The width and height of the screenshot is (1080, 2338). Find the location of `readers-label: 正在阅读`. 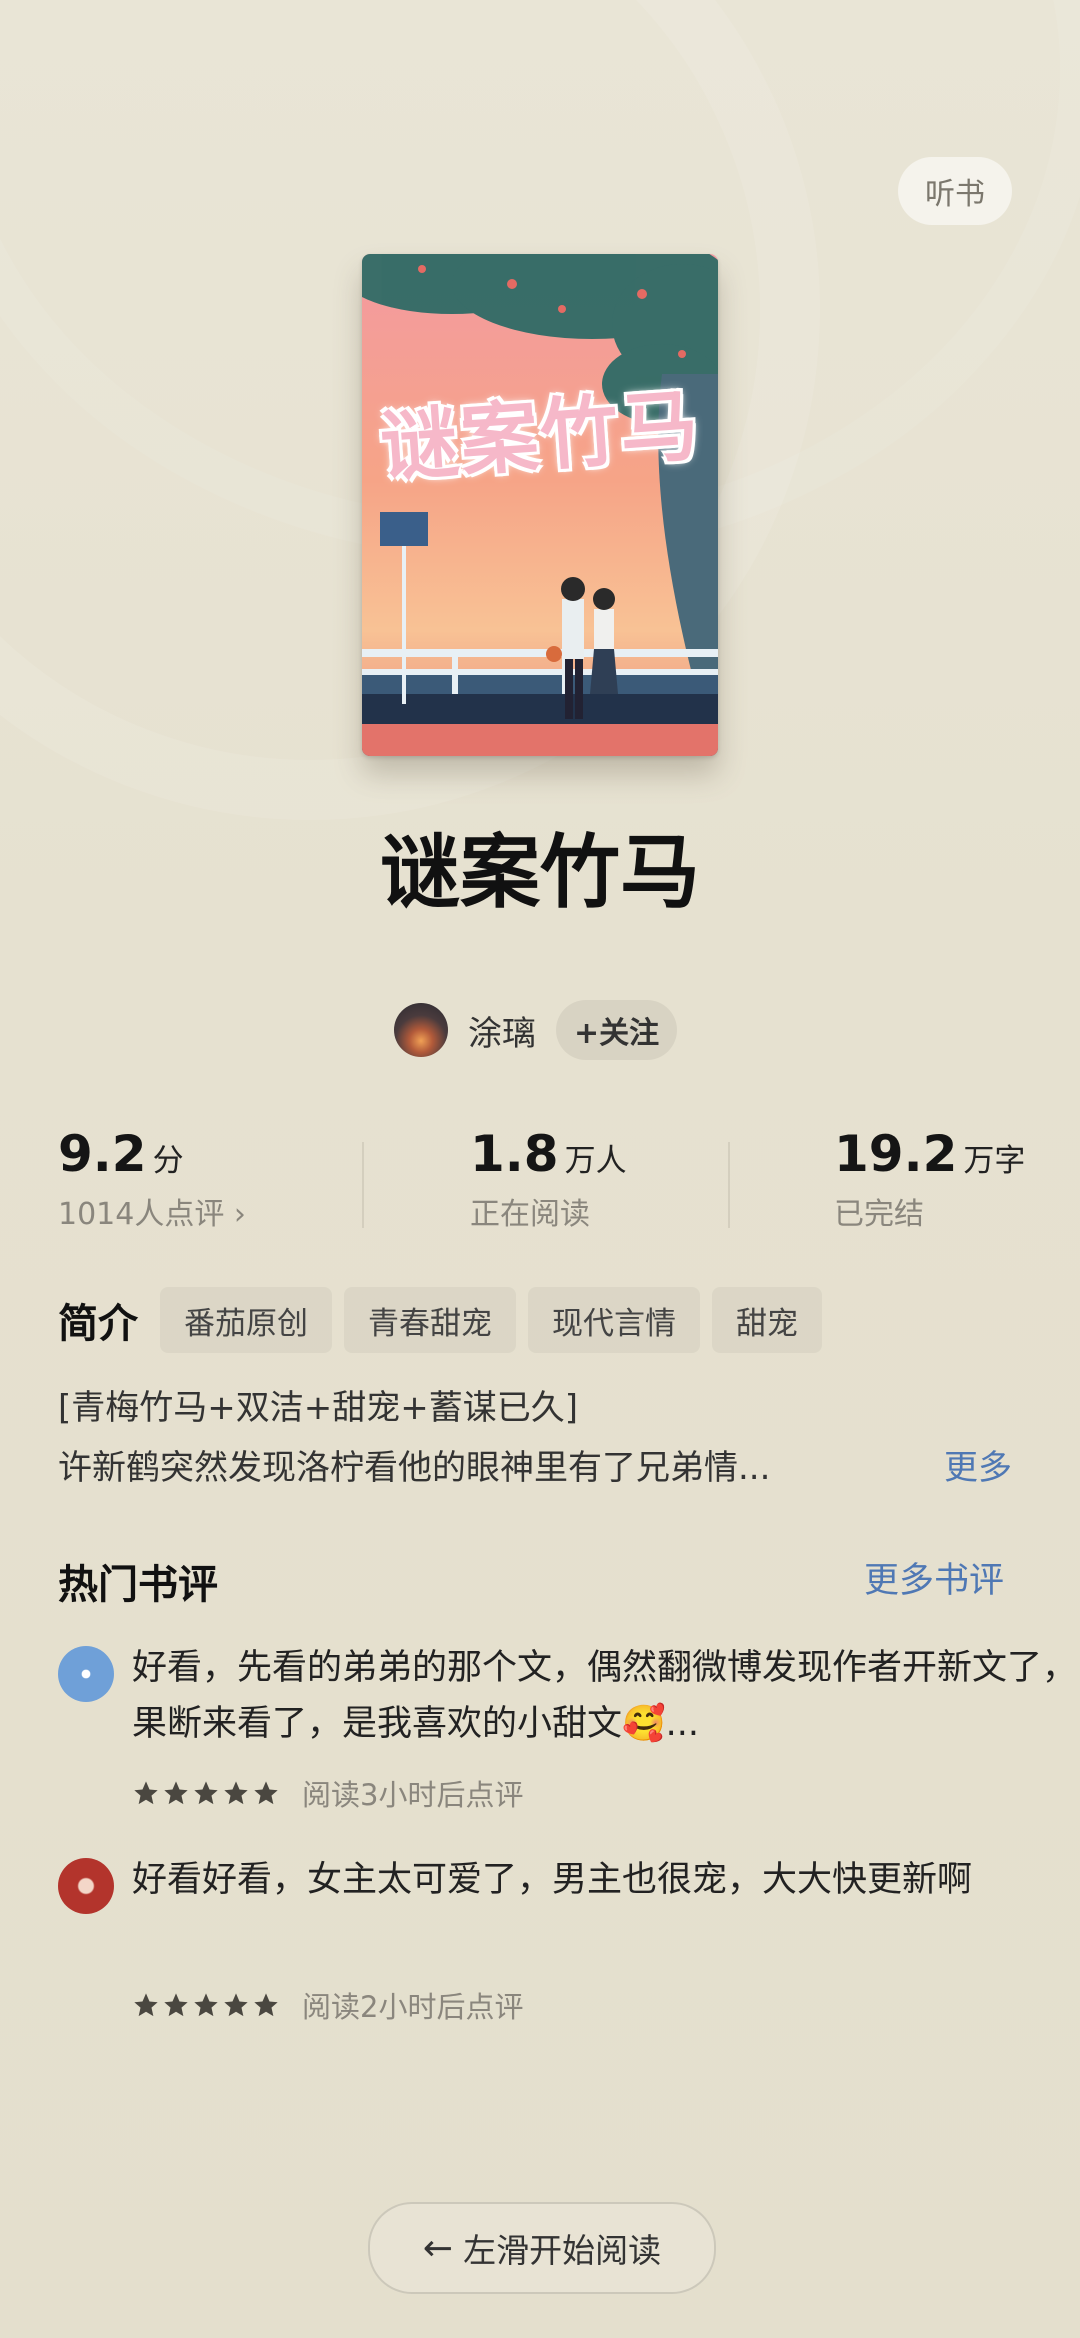

readers-label: 正在阅读 is located at coordinates (530, 1214).